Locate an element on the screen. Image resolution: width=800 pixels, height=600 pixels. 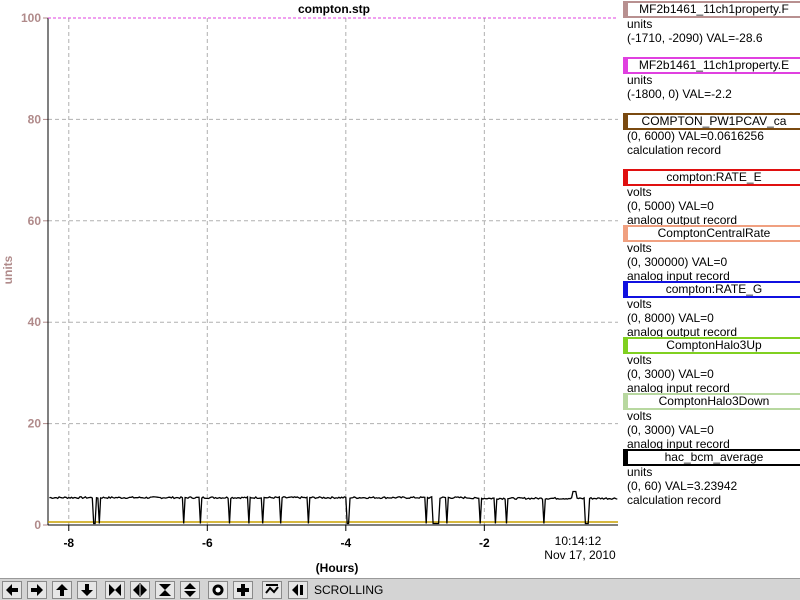
zoom-reset-button is located at coordinates (243, 590).